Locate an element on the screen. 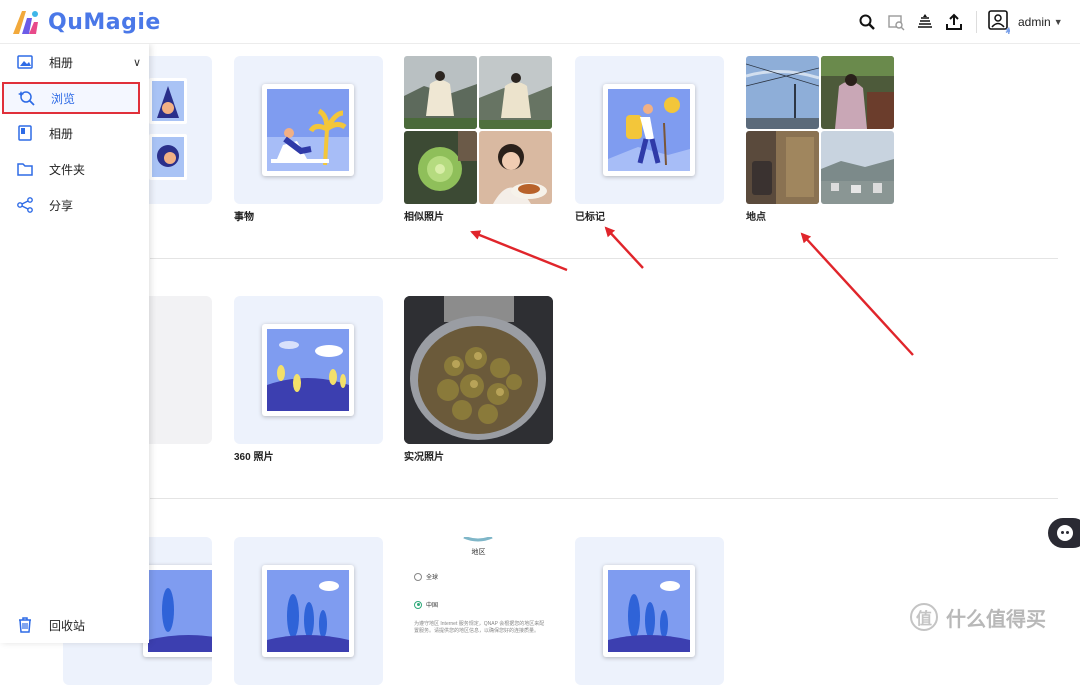 The image size is (1080, 685). app-name: QuMagie is located at coordinates (104, 22).